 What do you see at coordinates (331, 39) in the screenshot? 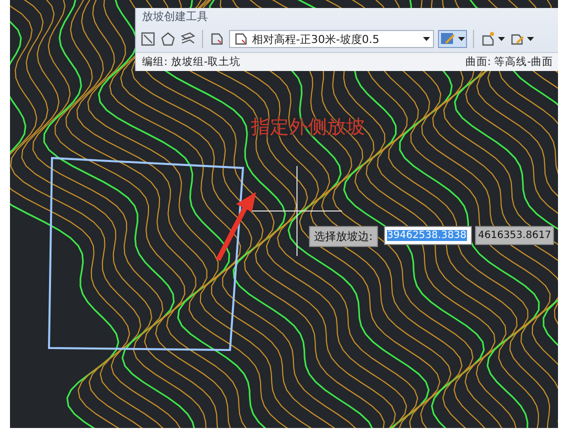
I see `style-dropdown: 相对高程-正30米-坡度0.5` at bounding box center [331, 39].